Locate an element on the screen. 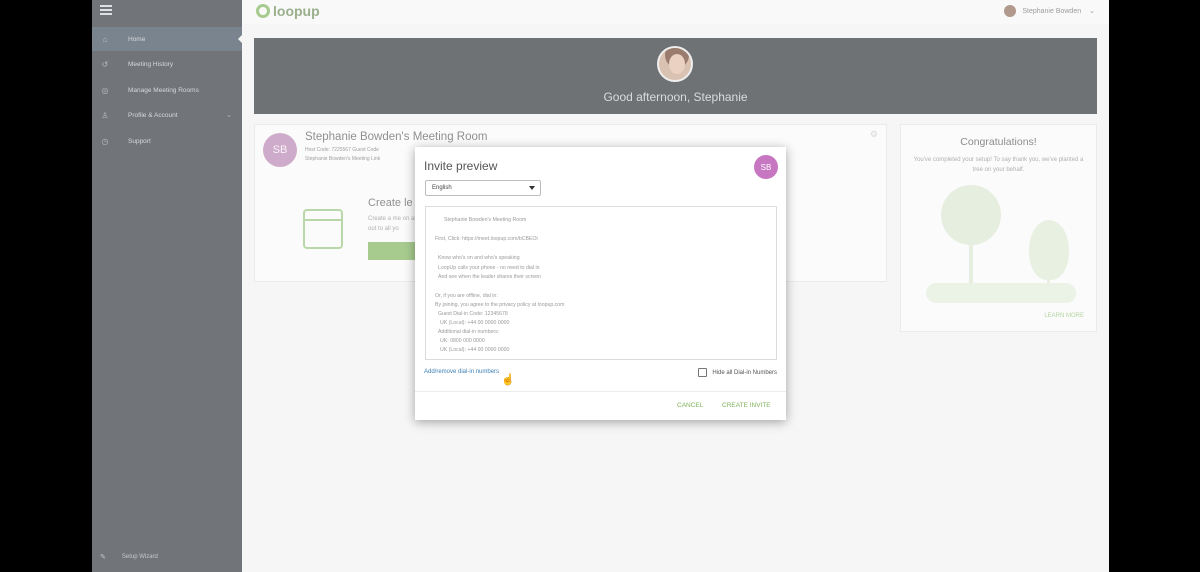  preview-line: UK: 0800 000 0000 is located at coordinates (462, 341).